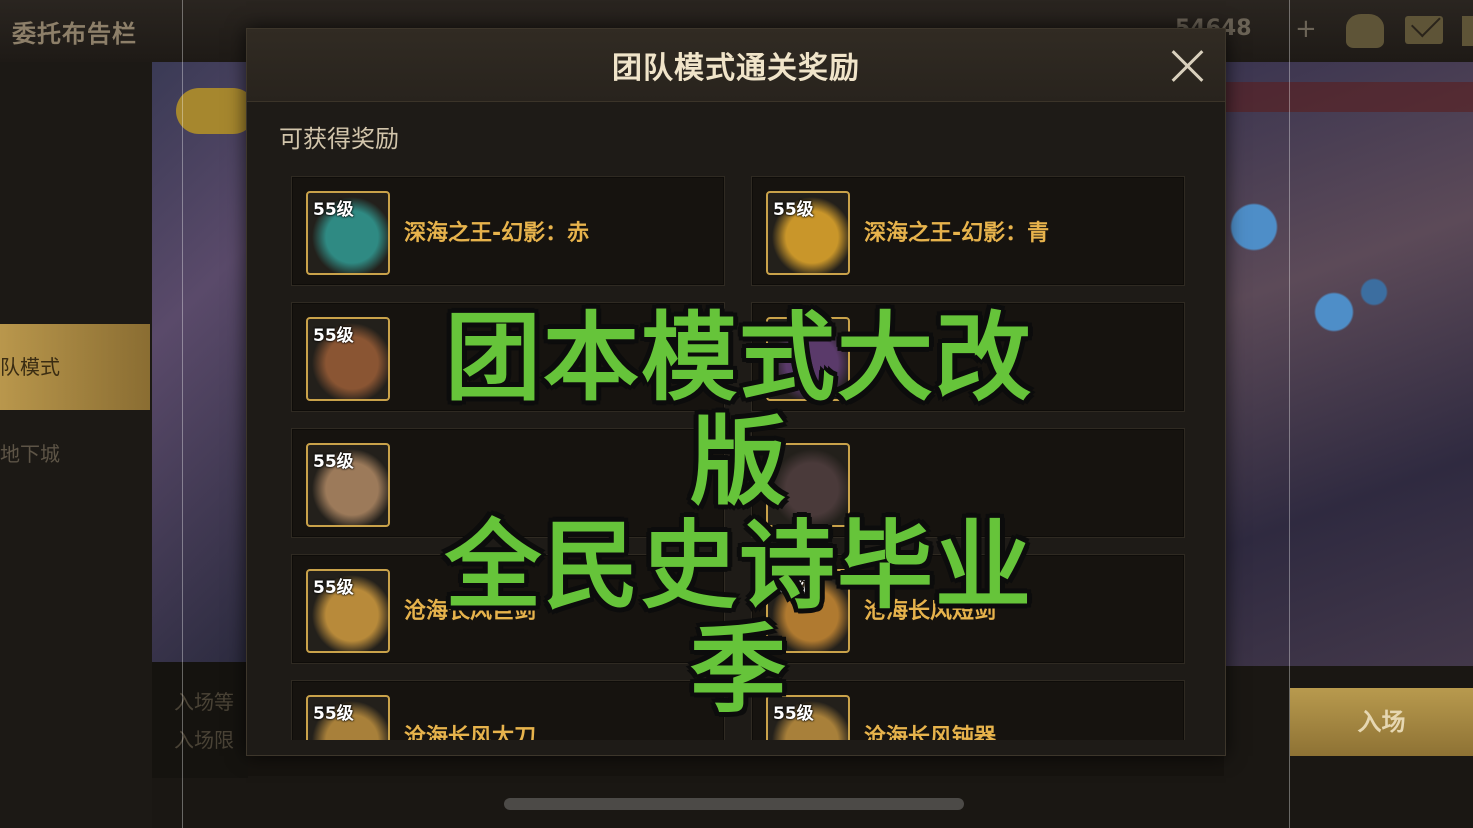 This screenshot has height=828, width=1473. What do you see at coordinates (204, 740) in the screenshot?
I see `entry-limit-label: 入场限` at bounding box center [204, 740].